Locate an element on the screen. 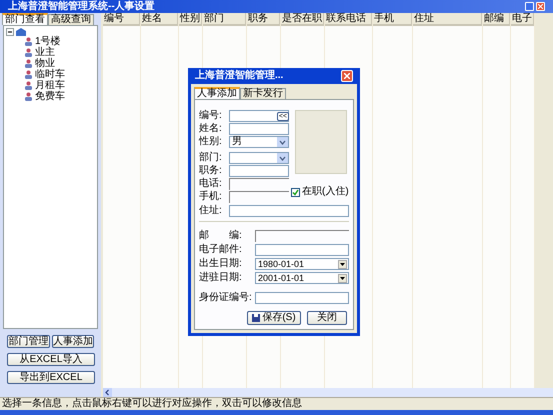  field-label: 编号: is located at coordinates (211, 116).